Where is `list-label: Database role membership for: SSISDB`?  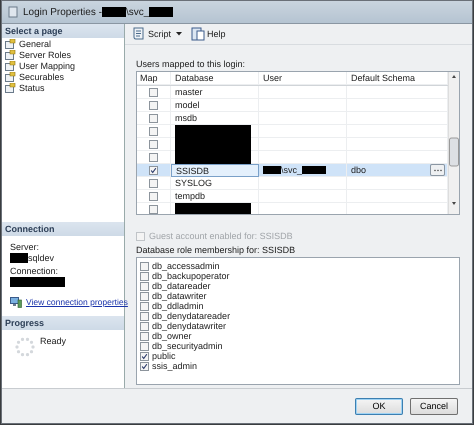
list-label: Database role membership for: SSISDB is located at coordinates (216, 250).